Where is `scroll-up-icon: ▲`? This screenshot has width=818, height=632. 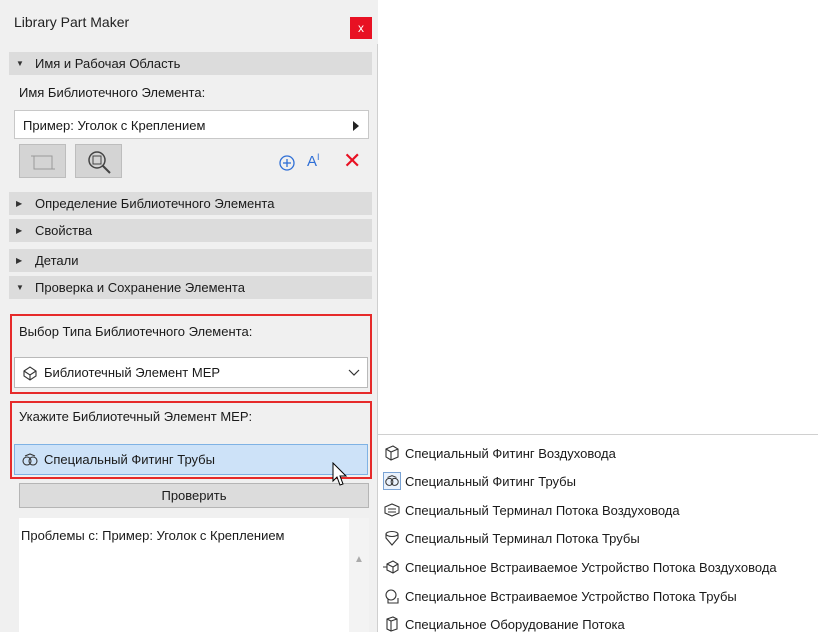 scroll-up-icon: ▲ is located at coordinates (359, 559).